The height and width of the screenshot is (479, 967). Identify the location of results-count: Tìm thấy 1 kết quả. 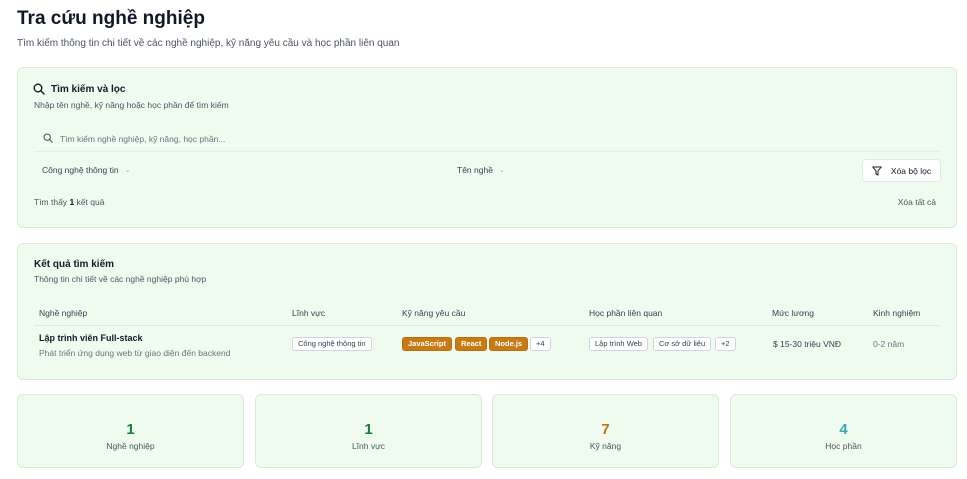
(69, 202).